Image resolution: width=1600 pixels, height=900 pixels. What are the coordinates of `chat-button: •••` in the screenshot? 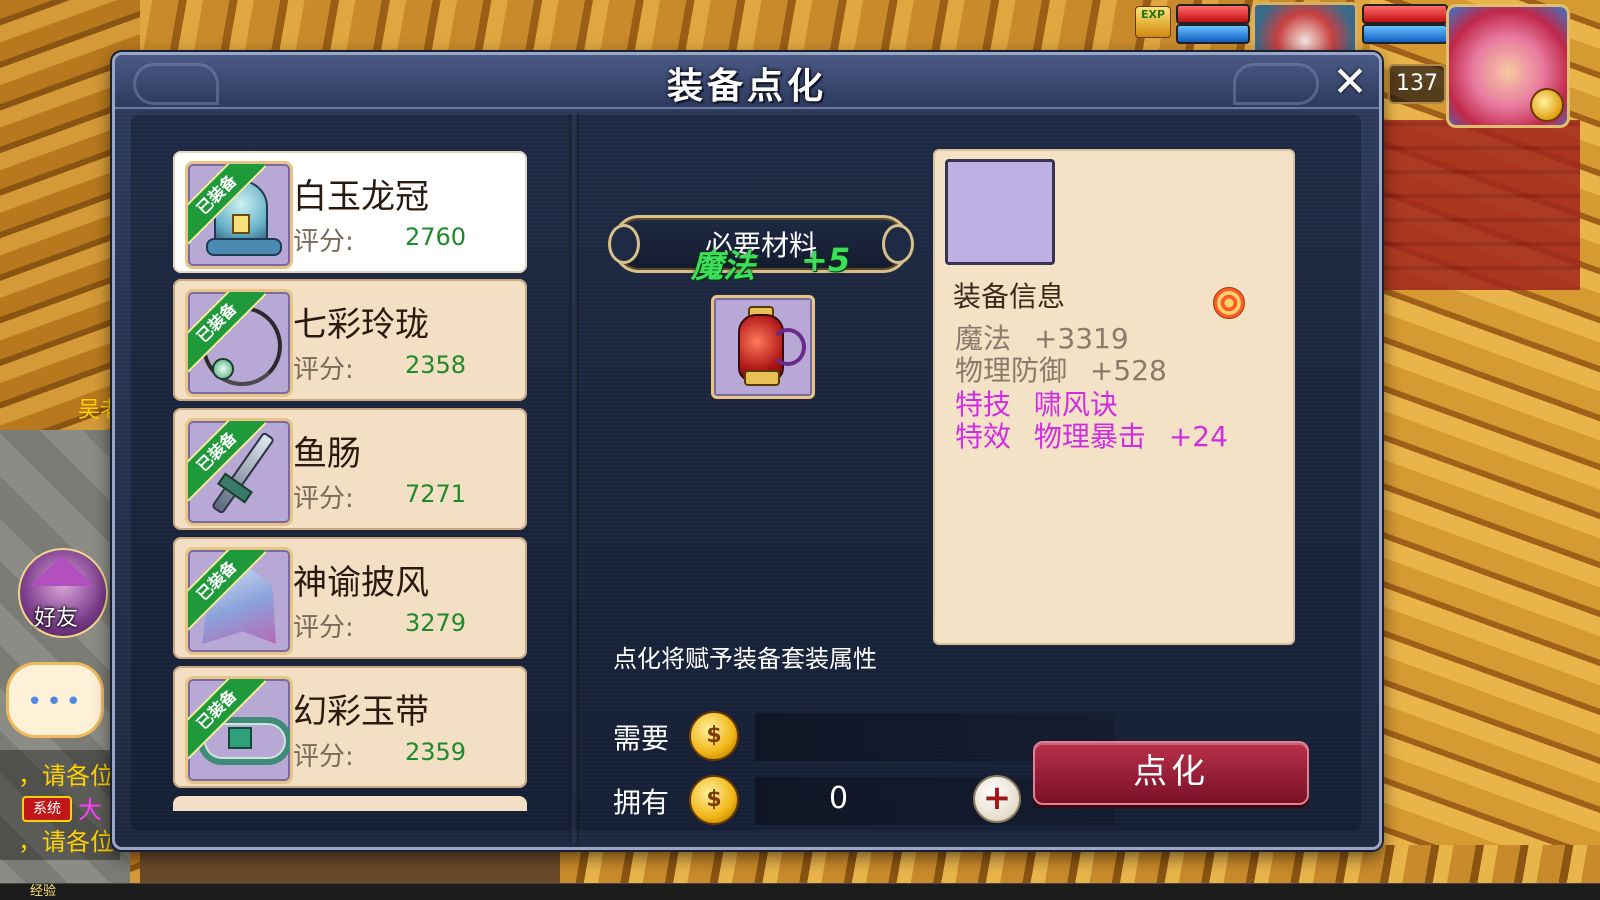 It's located at (55, 700).